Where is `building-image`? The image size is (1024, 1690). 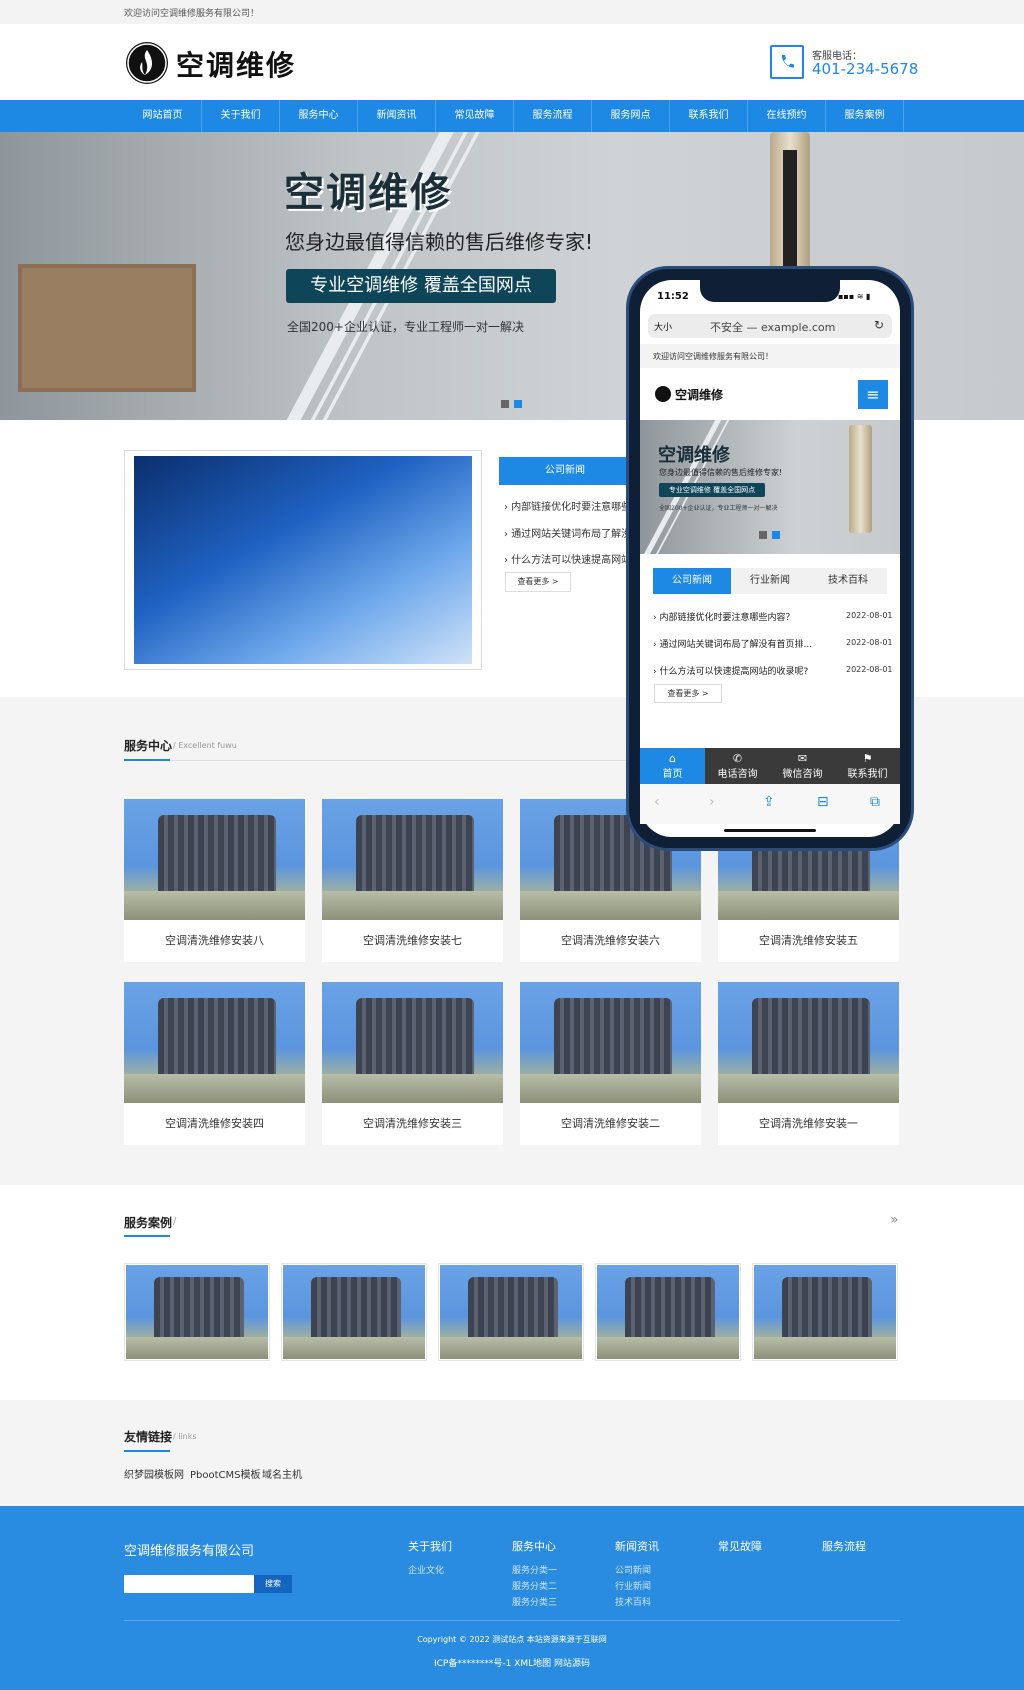
building-image is located at coordinates (303, 560).